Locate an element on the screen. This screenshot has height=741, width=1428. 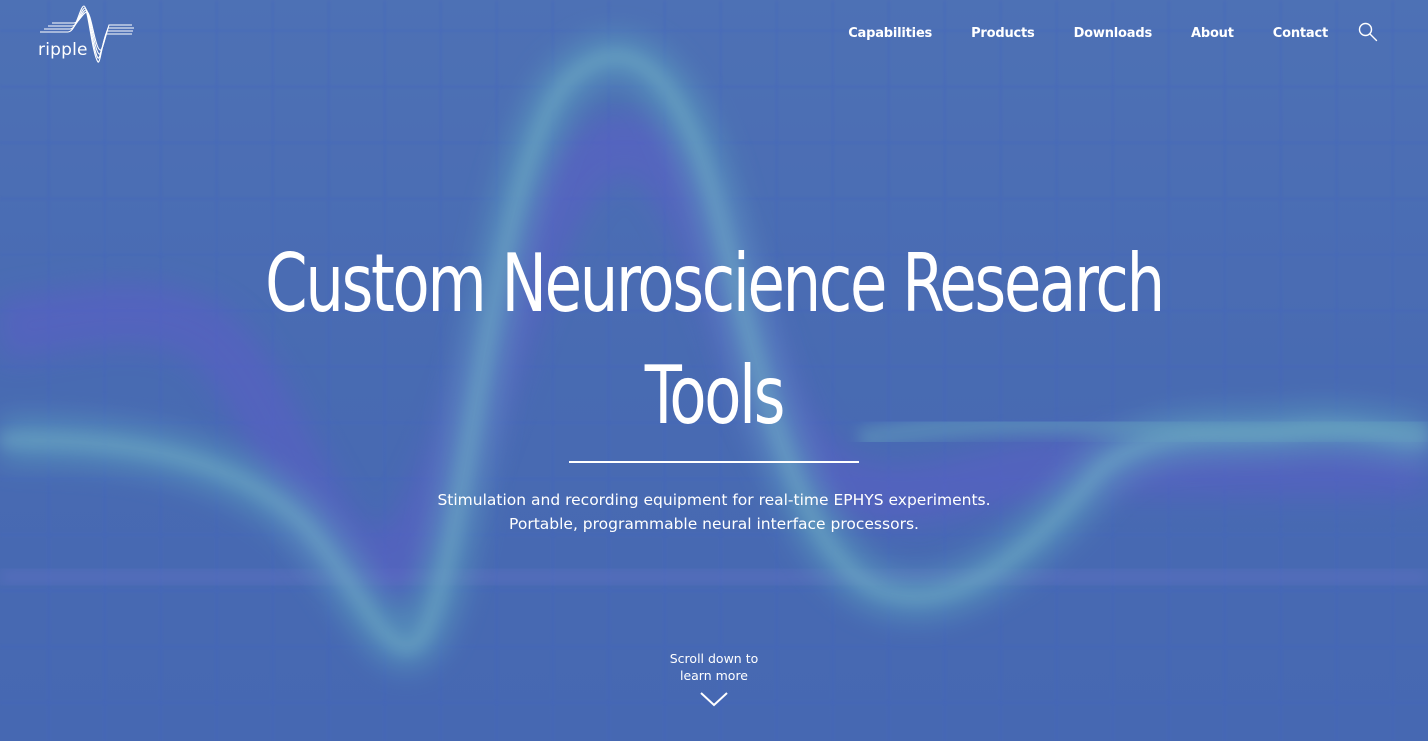
logo-text: ripple is located at coordinates (63, 50).